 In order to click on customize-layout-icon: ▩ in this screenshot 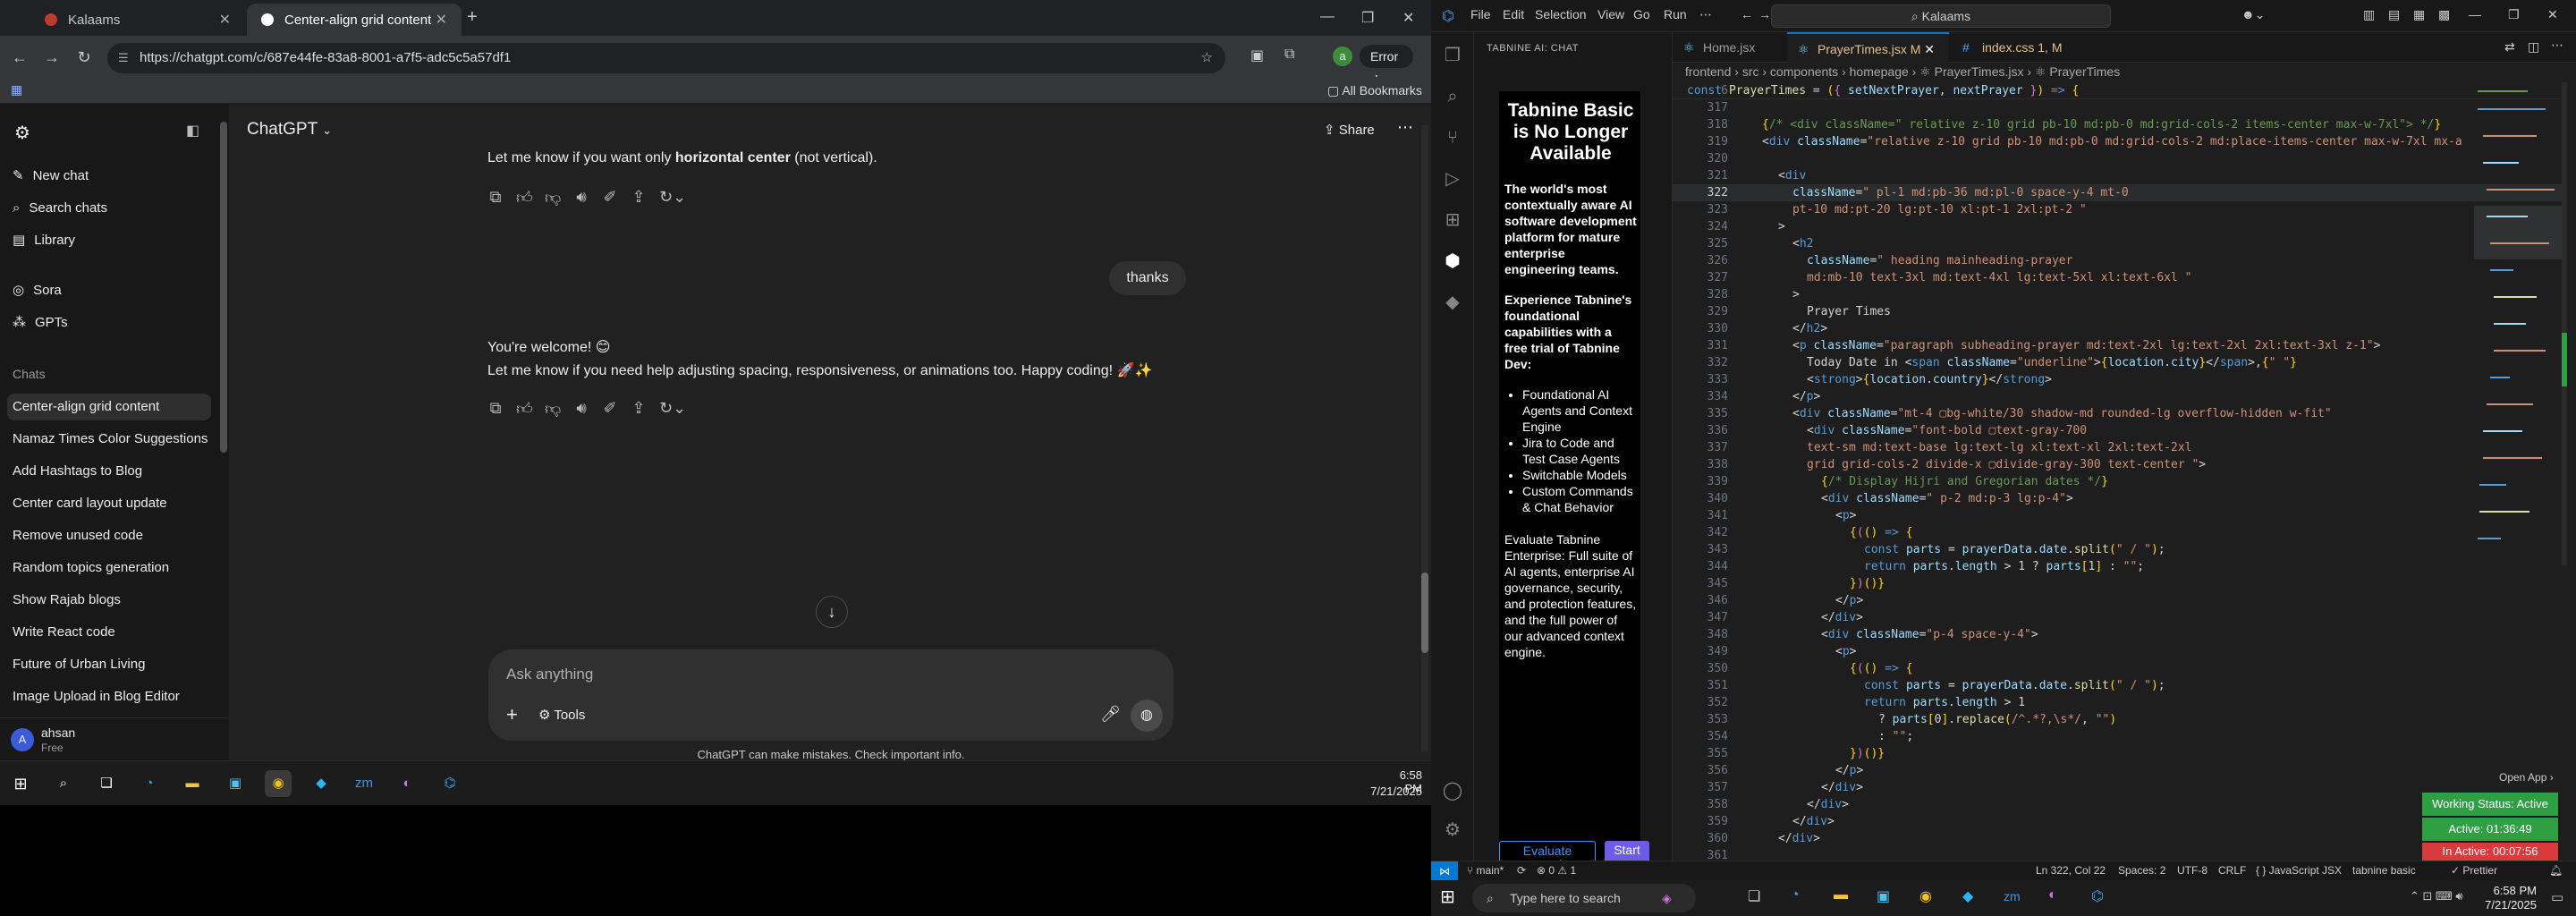, I will do `click(2444, 14)`.